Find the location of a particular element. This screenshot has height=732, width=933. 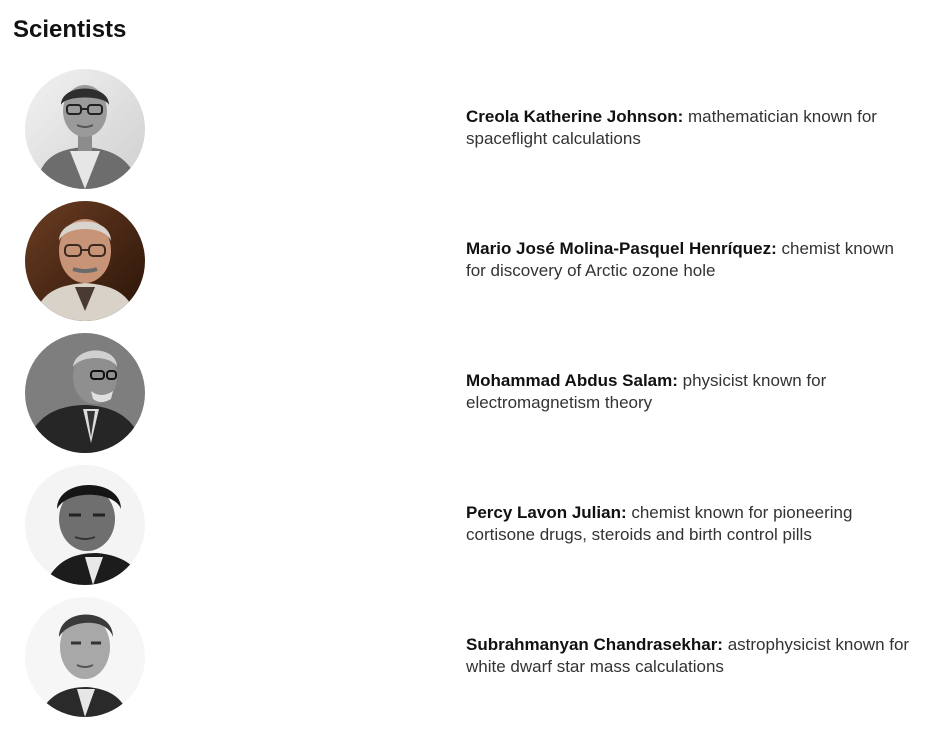

scientist-name: Creola Katherine Johnson: is located at coordinates (575, 116).